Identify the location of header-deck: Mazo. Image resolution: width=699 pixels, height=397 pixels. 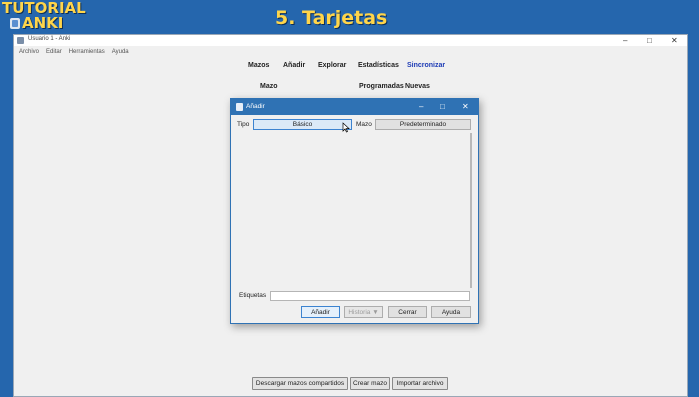
(269, 86).